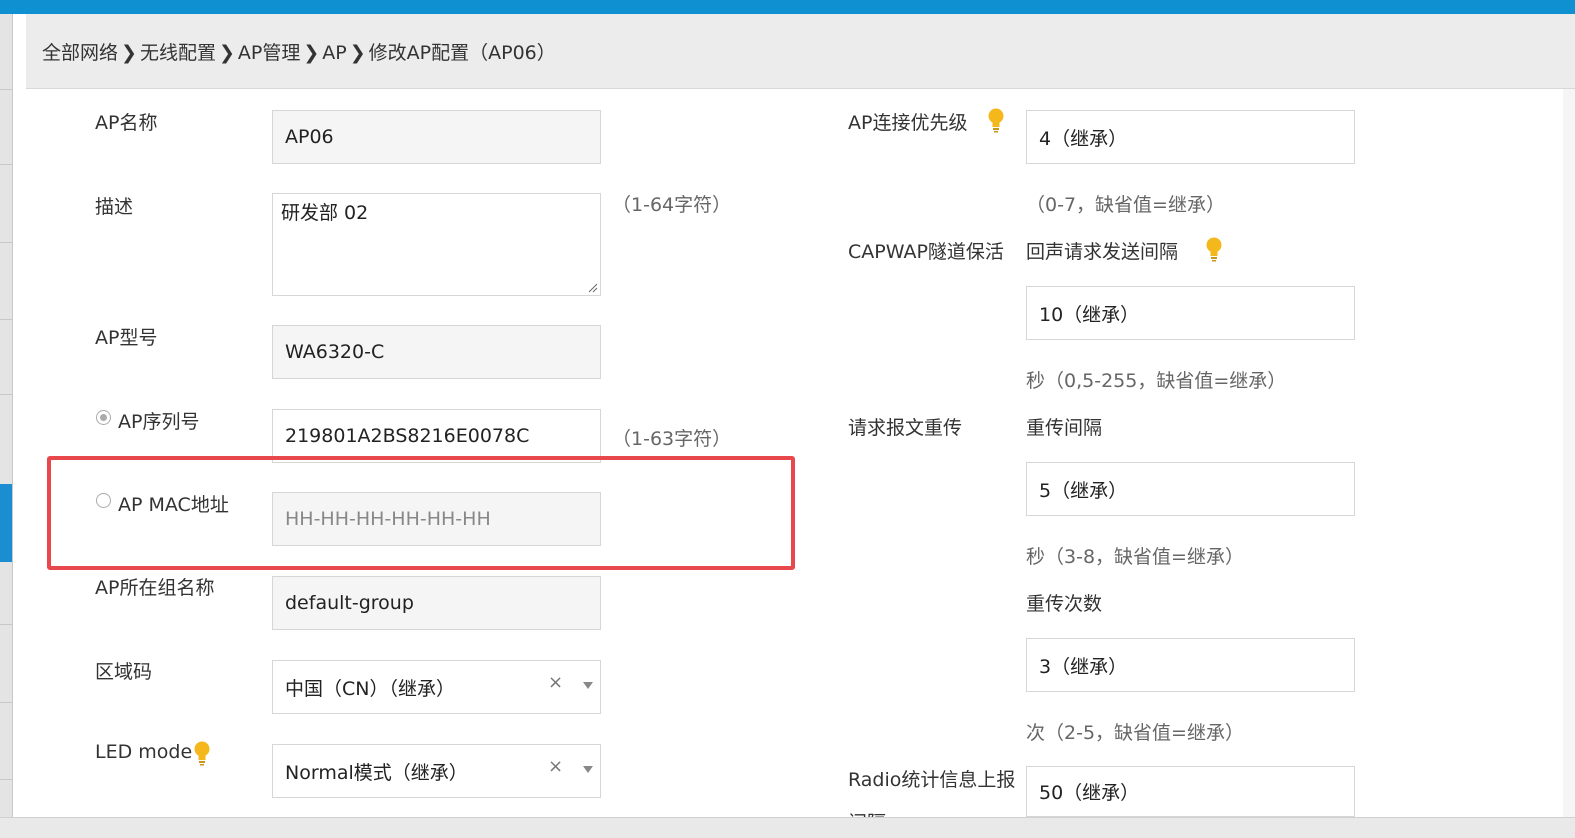  I want to click on ap-group-field: default-group, so click(436, 603).